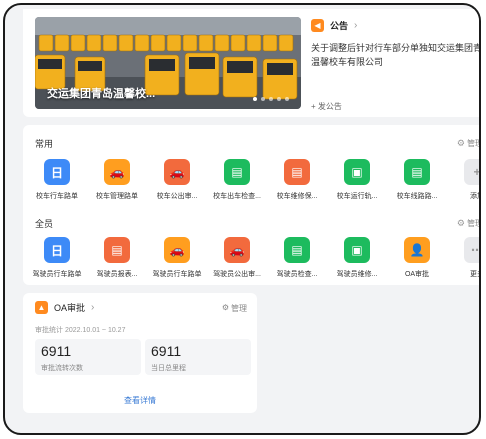 The height and width of the screenshot is (439, 486). Describe the element at coordinates (417, 274) in the screenshot. I see `app-label: OA审批` at that location.